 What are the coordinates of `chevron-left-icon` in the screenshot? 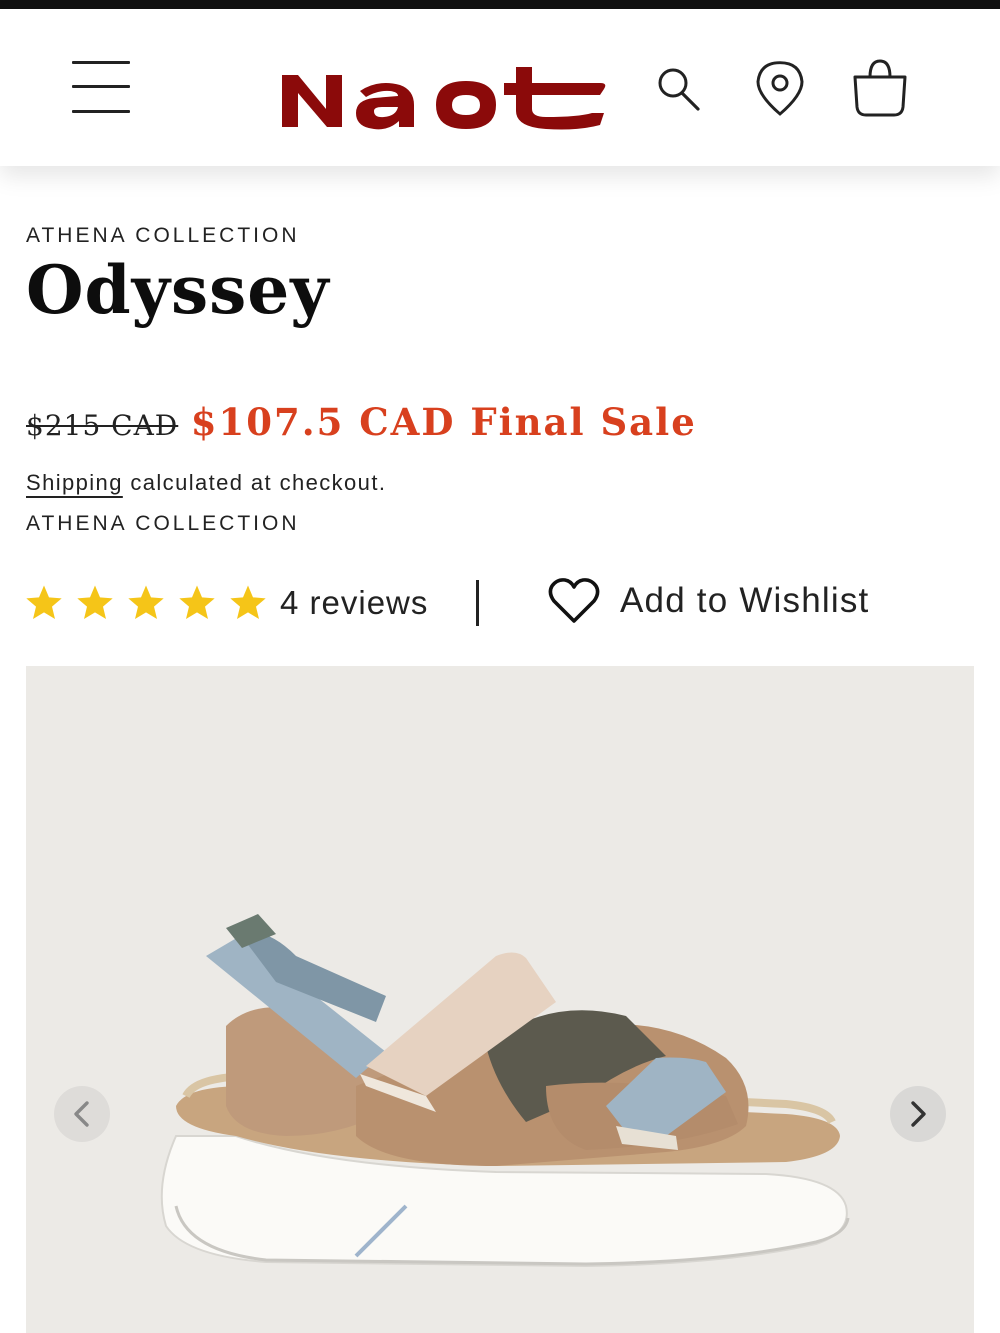 It's located at (81, 1114).